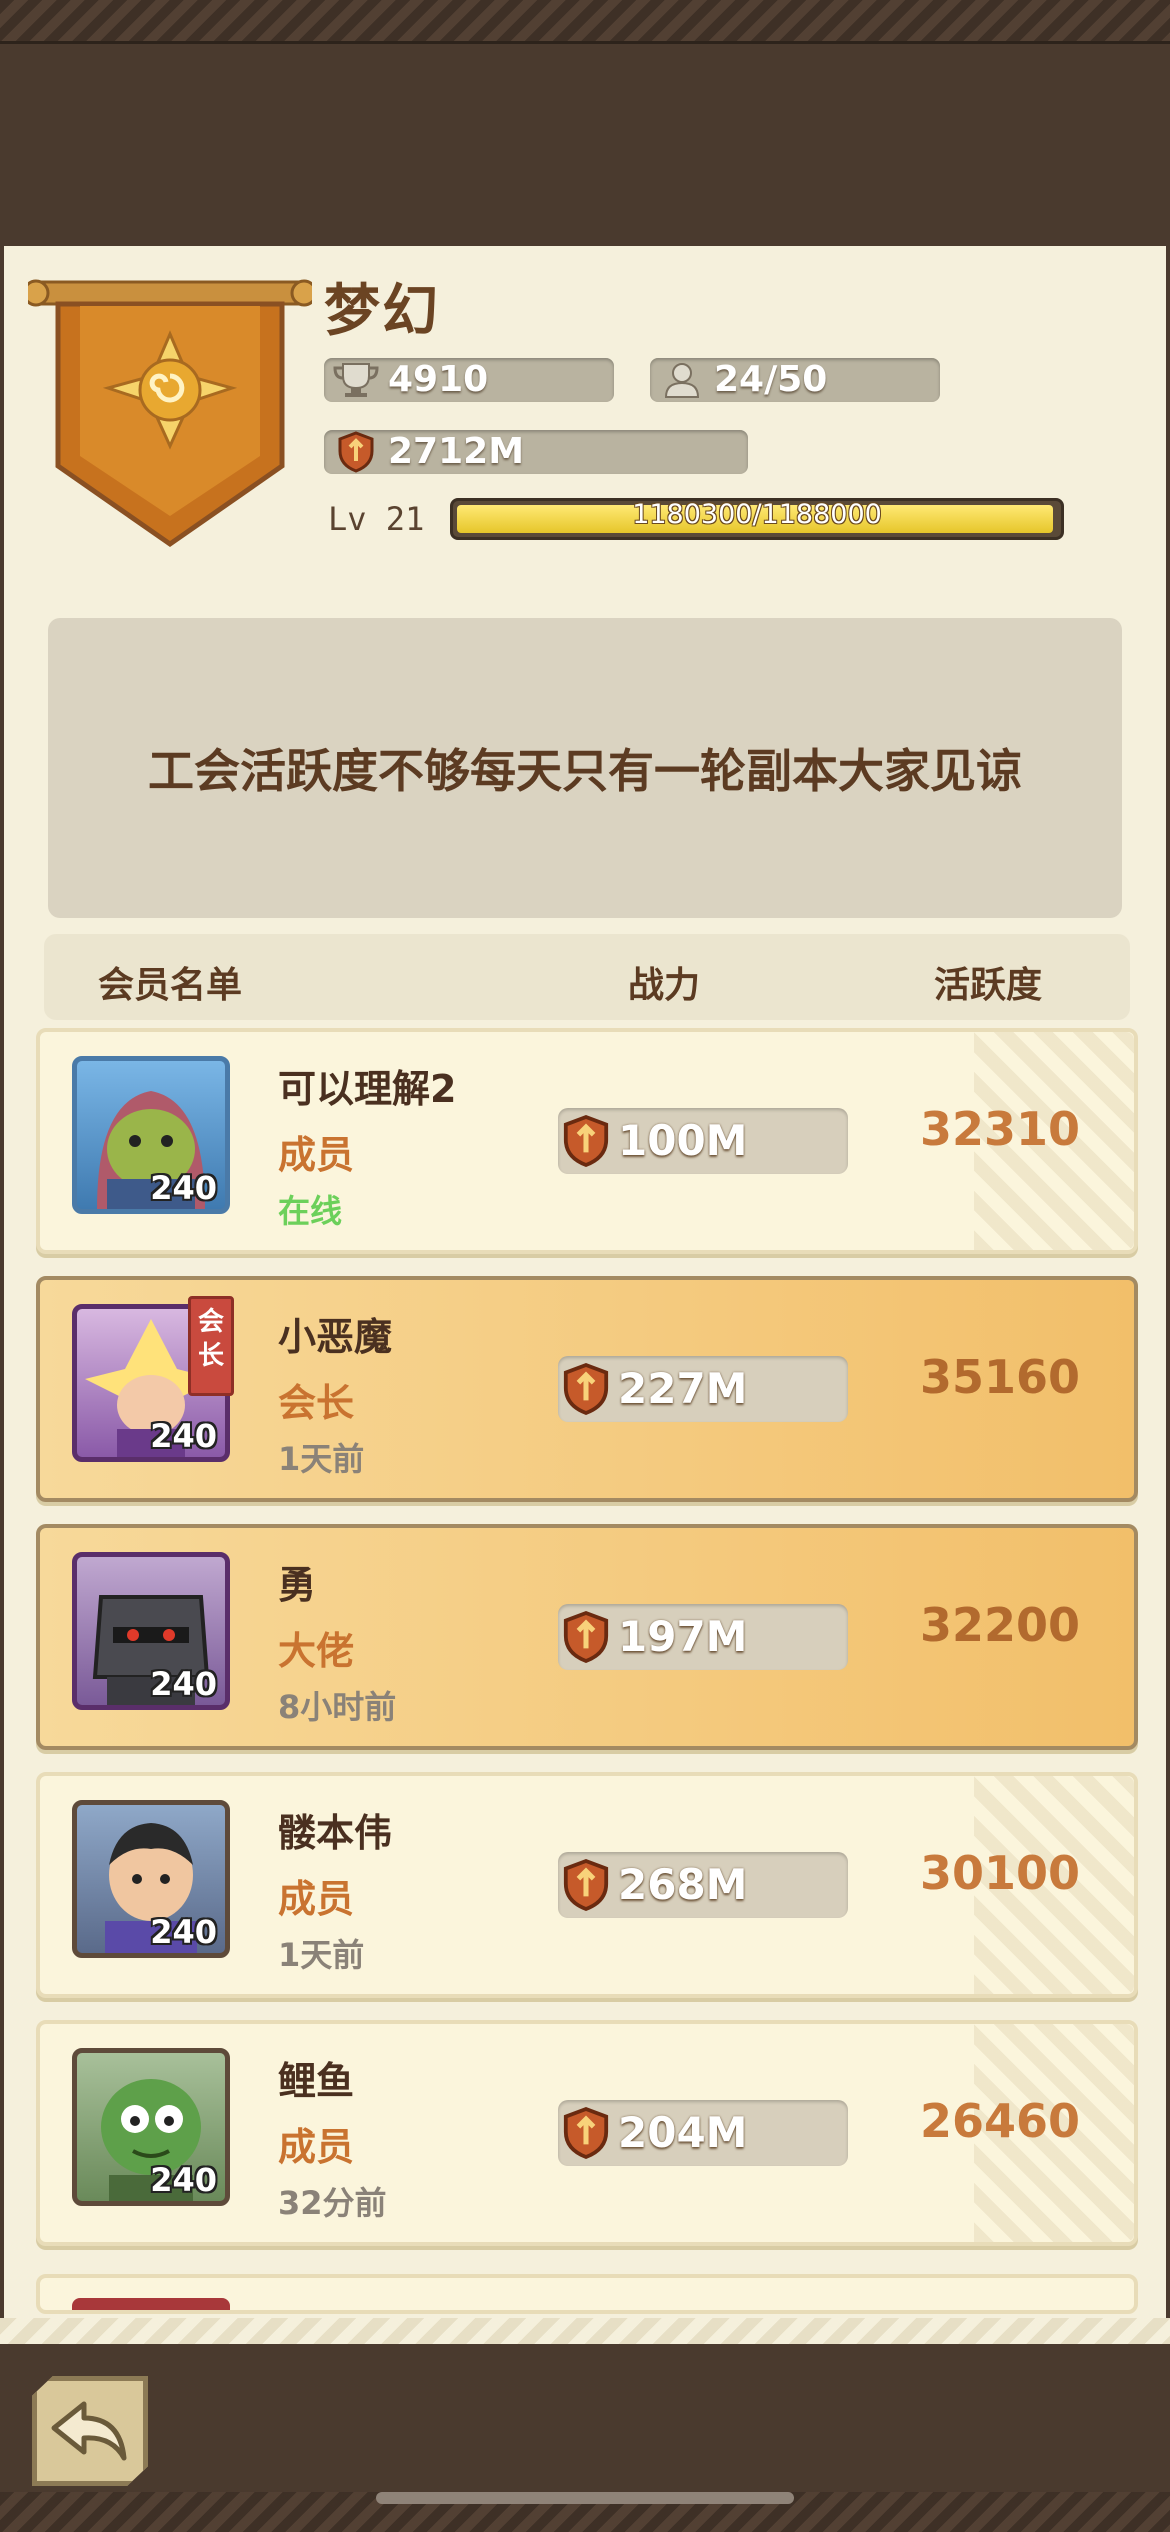 The height and width of the screenshot is (2532, 1170). What do you see at coordinates (405, 519) in the screenshot?
I see `level-value: 21` at bounding box center [405, 519].